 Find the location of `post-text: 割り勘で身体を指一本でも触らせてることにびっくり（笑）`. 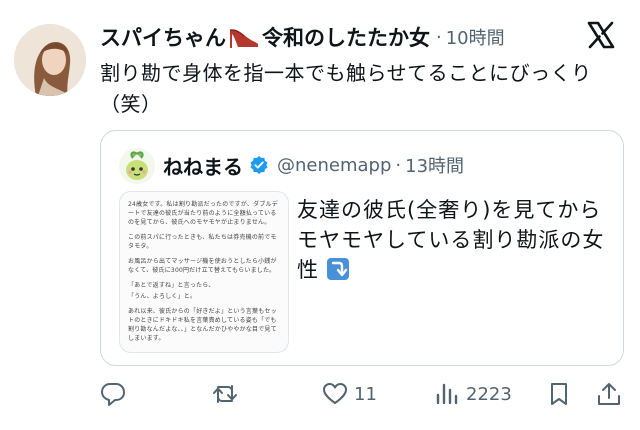

post-text: 割り勘で身体を指一本でも触らせてることにびっくり（笑） is located at coordinates (346, 88).